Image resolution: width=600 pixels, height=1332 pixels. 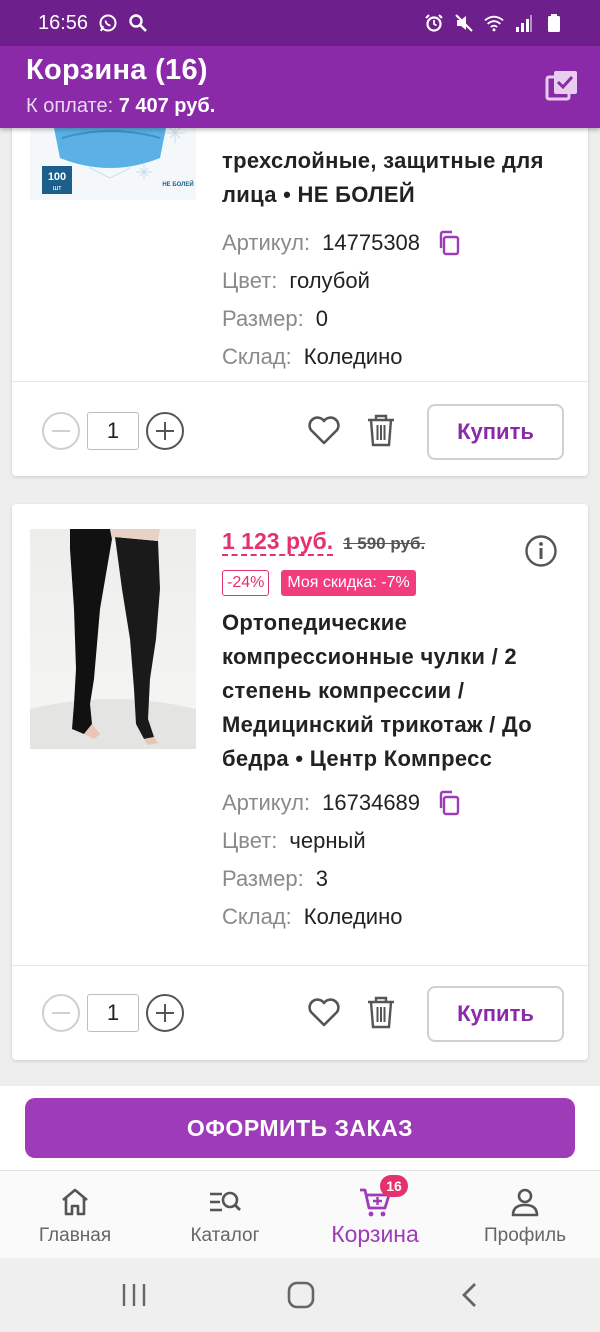 I want to click on wifi-icon, so click(x=494, y=23).